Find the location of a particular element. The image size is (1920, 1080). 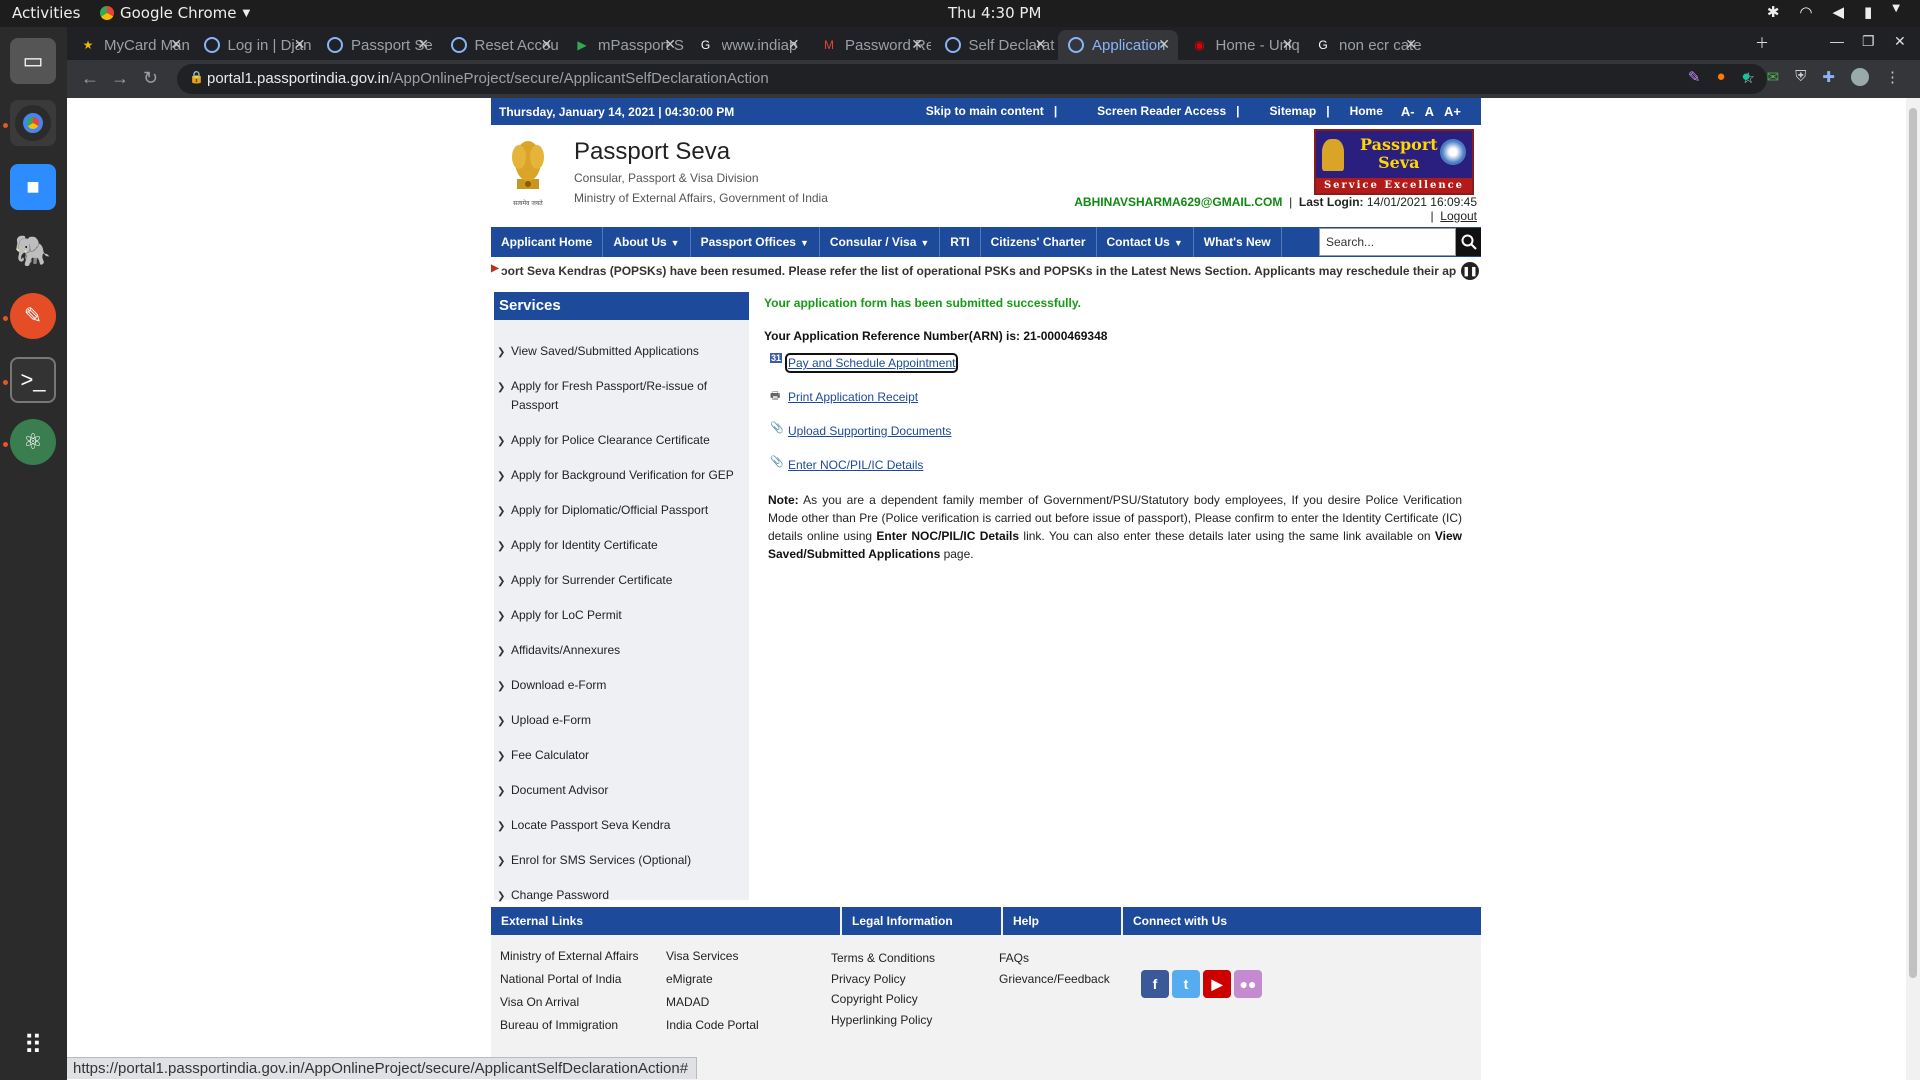

home-link: Home is located at coordinates (1366, 111).